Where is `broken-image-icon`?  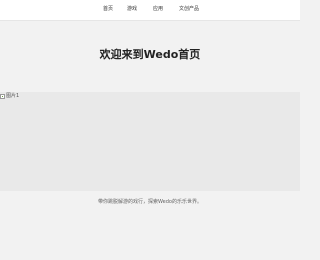 broken-image-icon is located at coordinates (2, 96).